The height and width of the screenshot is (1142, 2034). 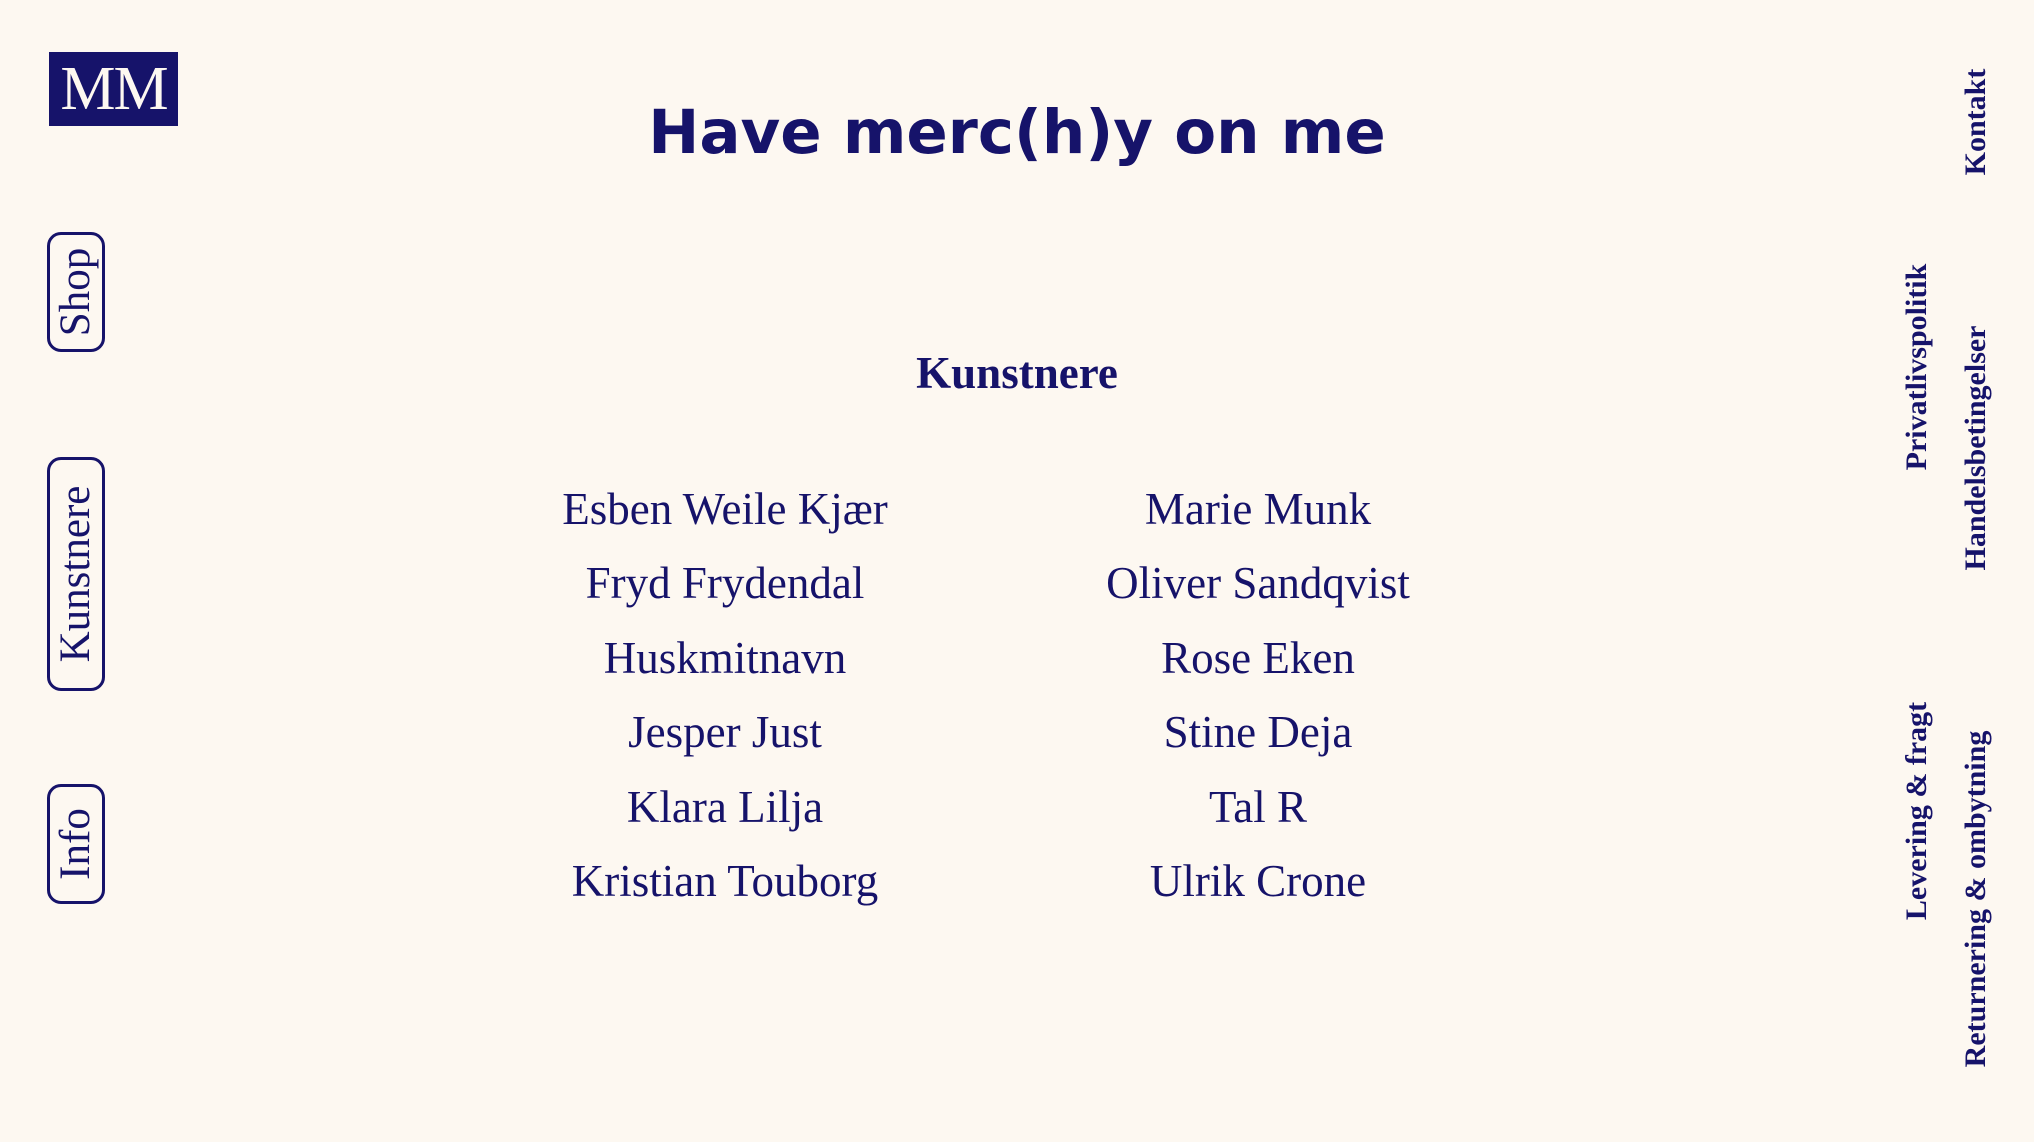 I want to click on nav-info-label: Info, so click(x=75, y=844).